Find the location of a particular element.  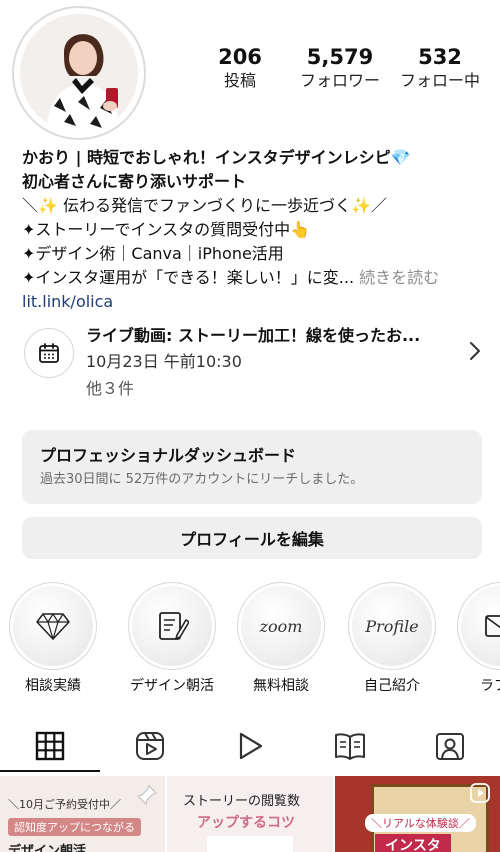

profile-avatar-ring is located at coordinates (79, 73).